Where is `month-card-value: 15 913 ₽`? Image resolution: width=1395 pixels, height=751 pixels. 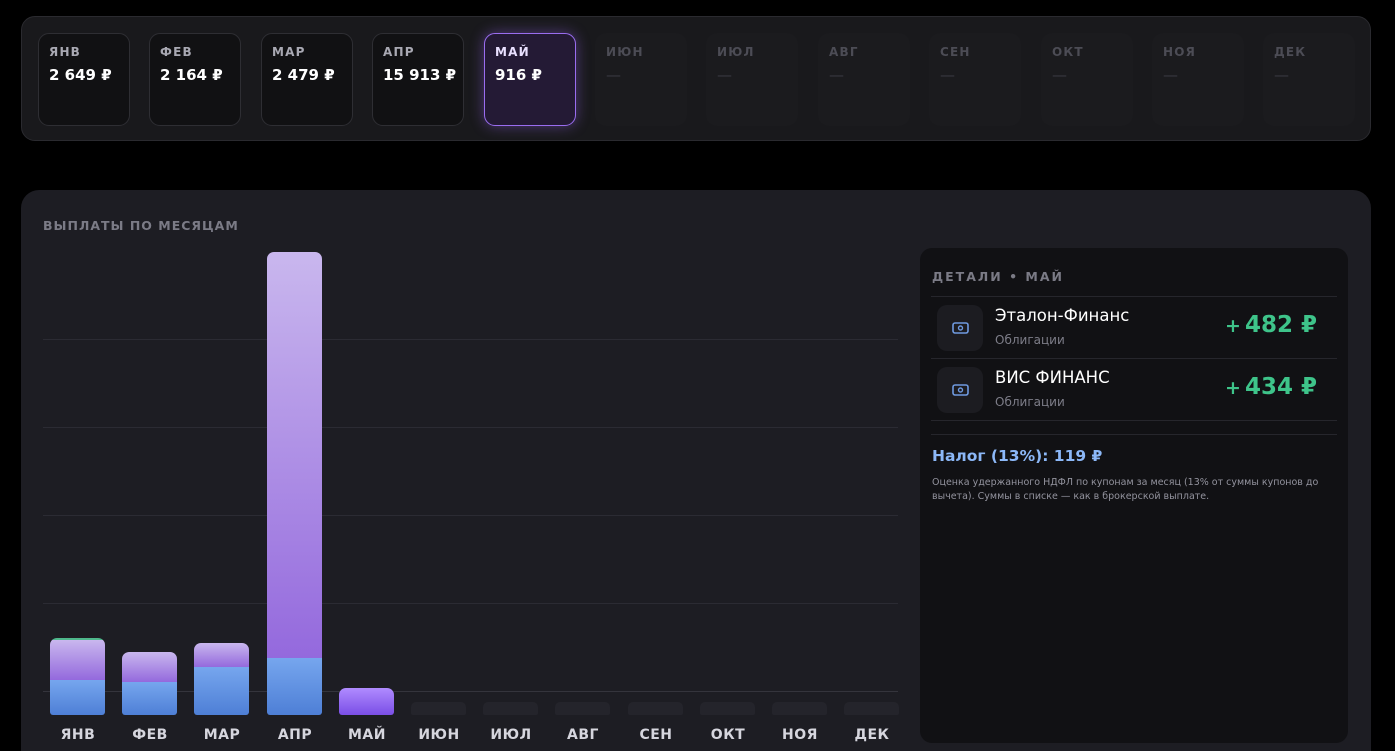
month-card-value: 15 913 ₽ is located at coordinates (420, 75).